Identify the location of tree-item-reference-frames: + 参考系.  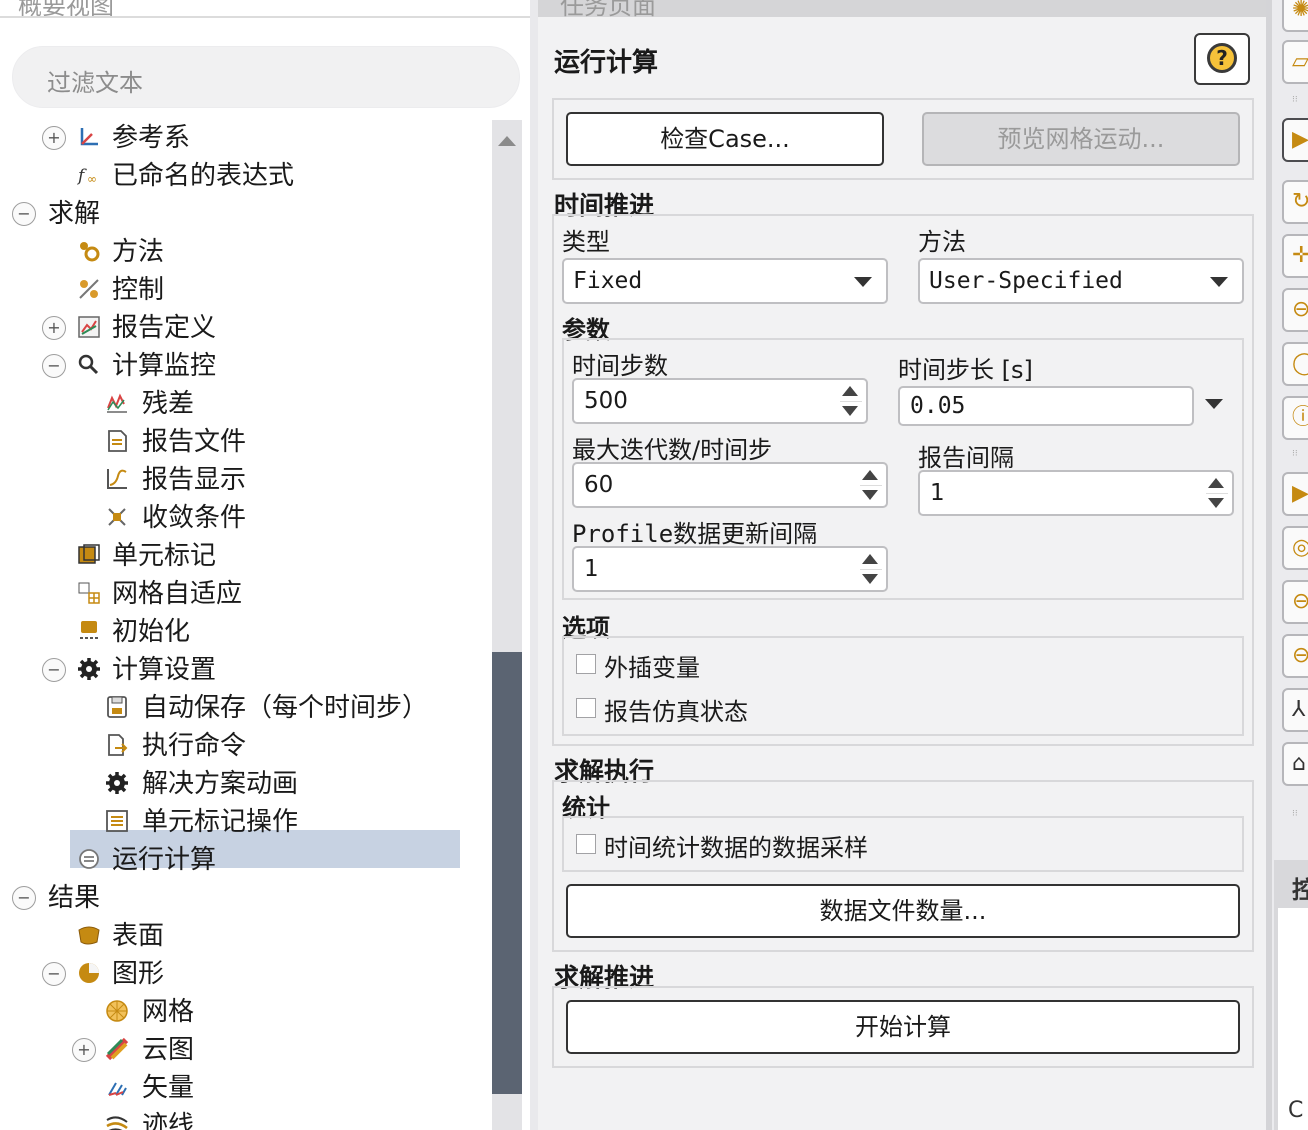
(240, 138).